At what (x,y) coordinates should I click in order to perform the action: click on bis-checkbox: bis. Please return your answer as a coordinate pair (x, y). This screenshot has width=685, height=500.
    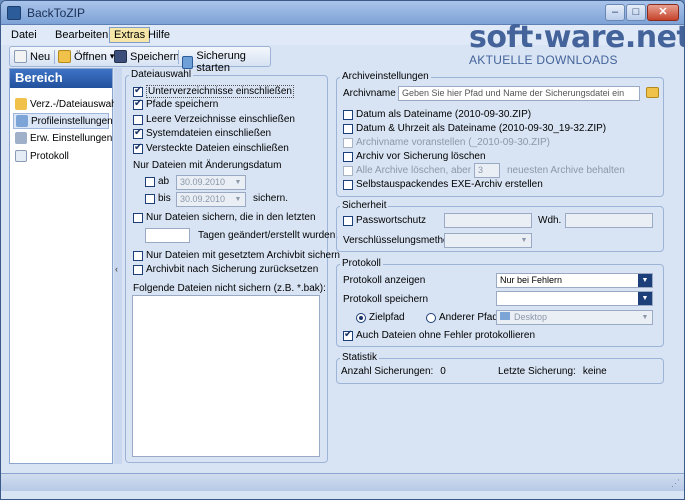
    Looking at the image, I should click on (158, 198).